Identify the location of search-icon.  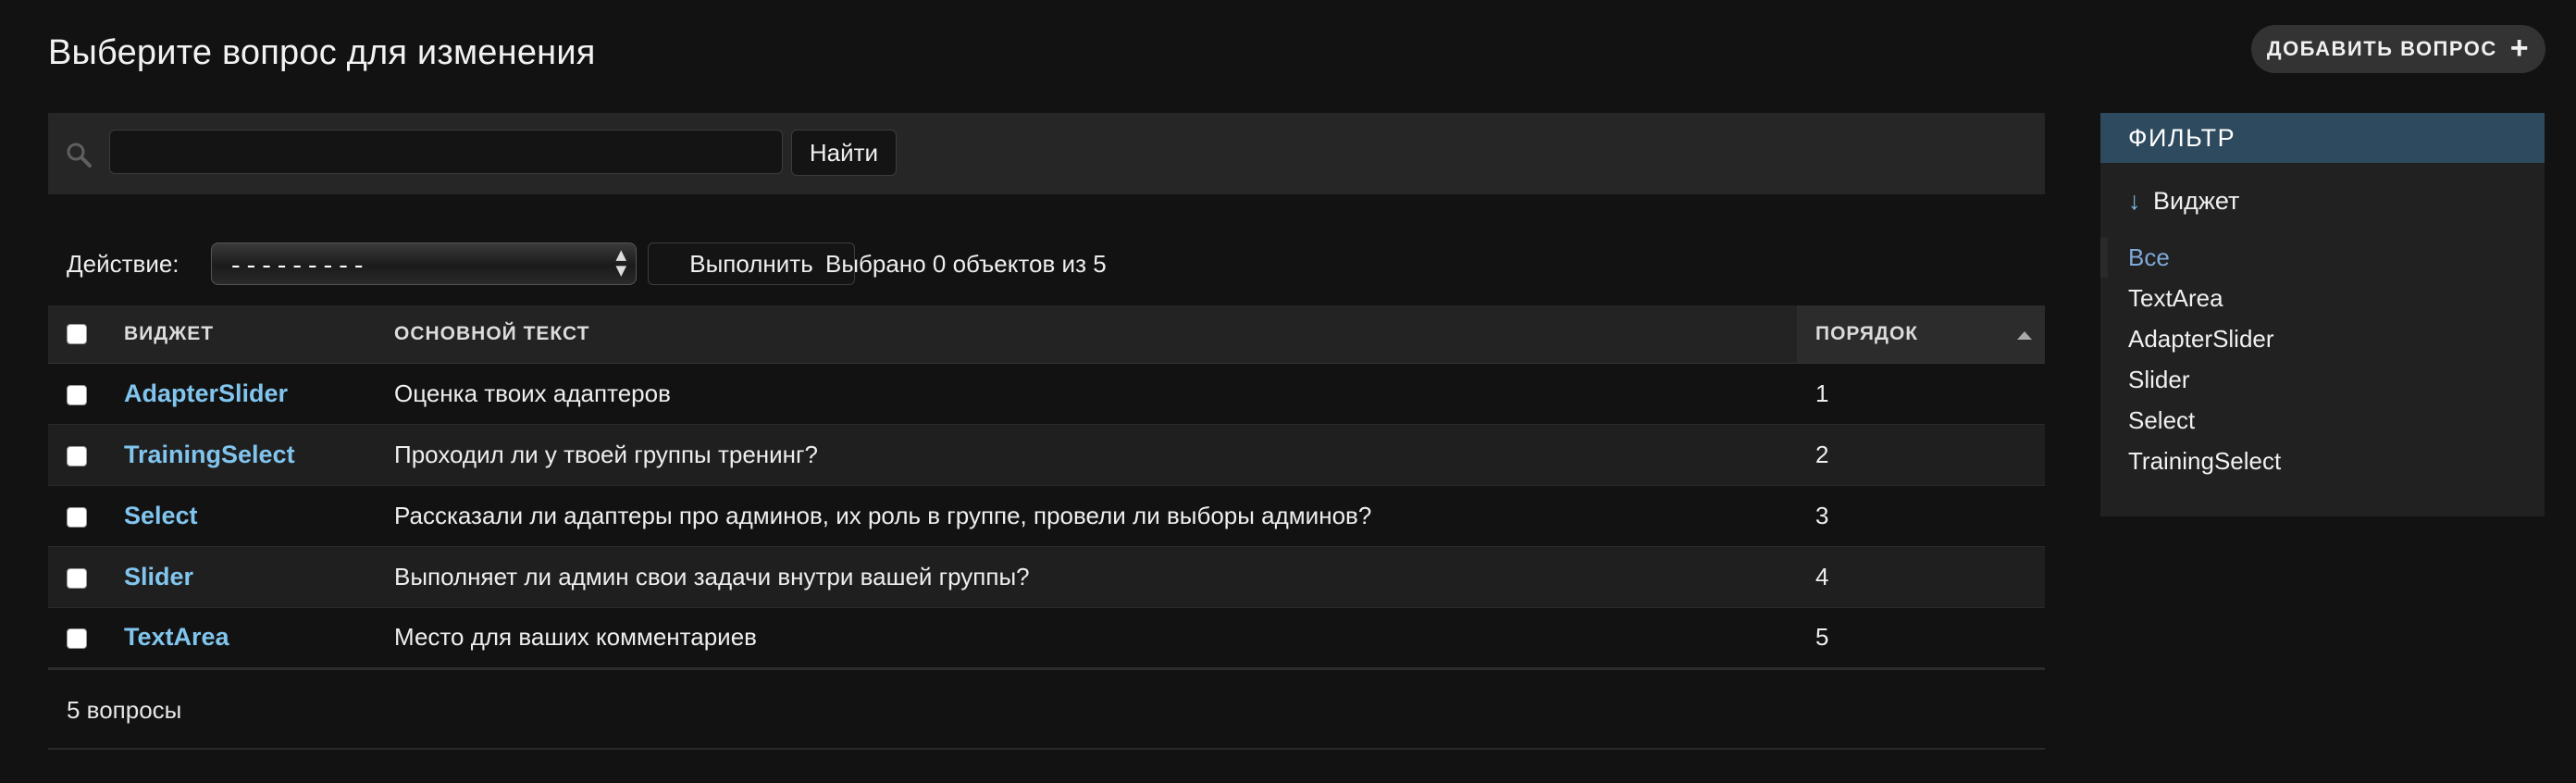
(80, 155).